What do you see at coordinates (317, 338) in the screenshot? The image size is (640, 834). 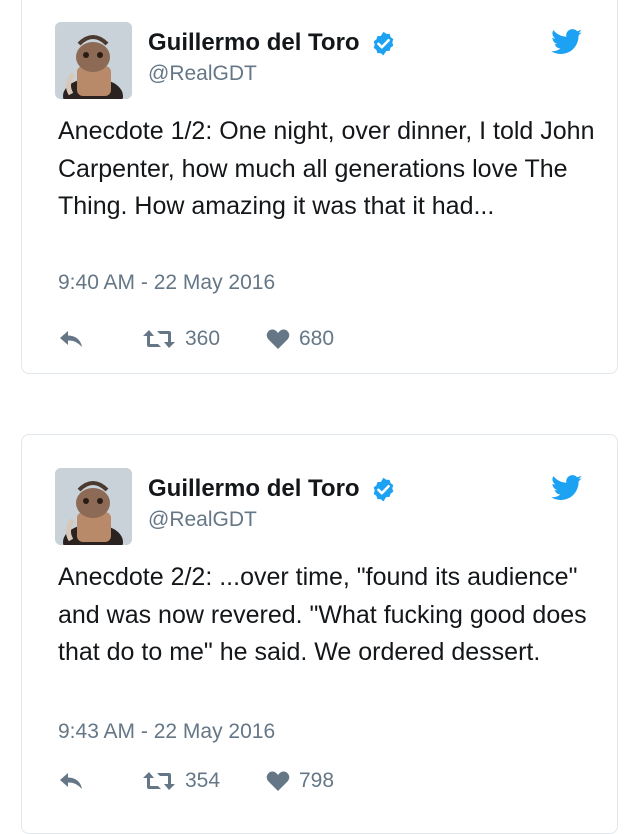 I see `like-count: 680` at bounding box center [317, 338].